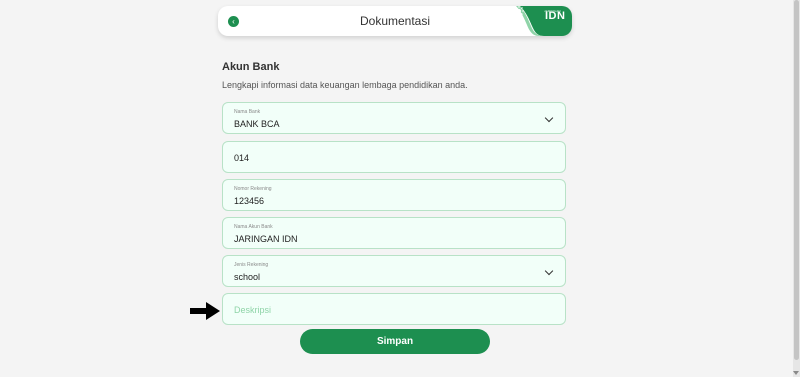 This screenshot has height=377, width=800. I want to click on field-label: Nama Bank, so click(247, 112).